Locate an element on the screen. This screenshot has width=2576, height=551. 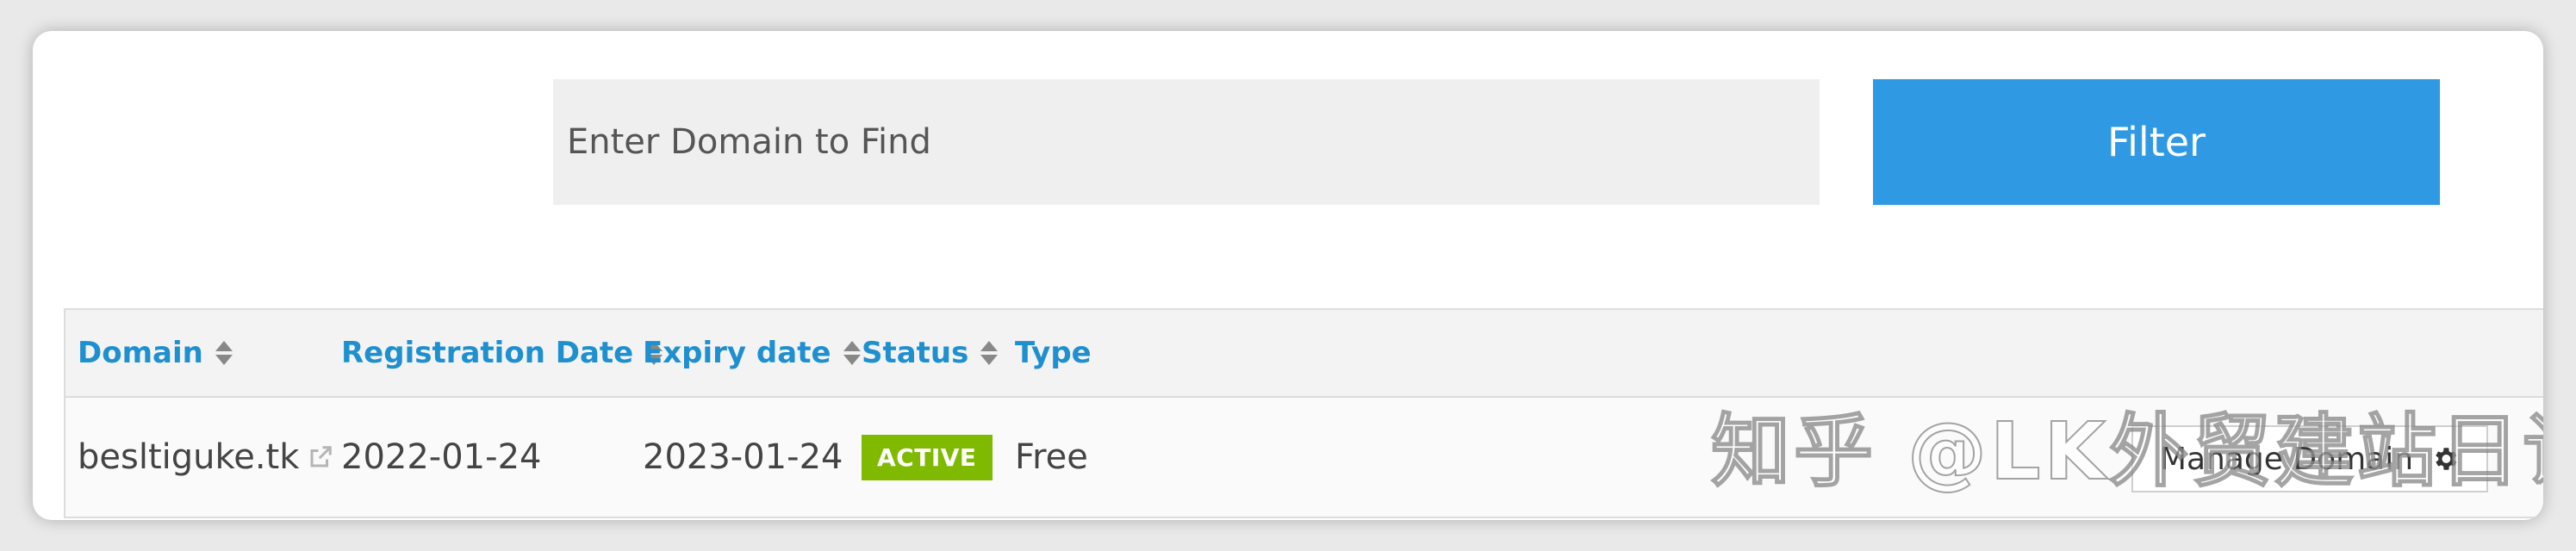
column-header-registration-date: Registration Date is located at coordinates (502, 353).